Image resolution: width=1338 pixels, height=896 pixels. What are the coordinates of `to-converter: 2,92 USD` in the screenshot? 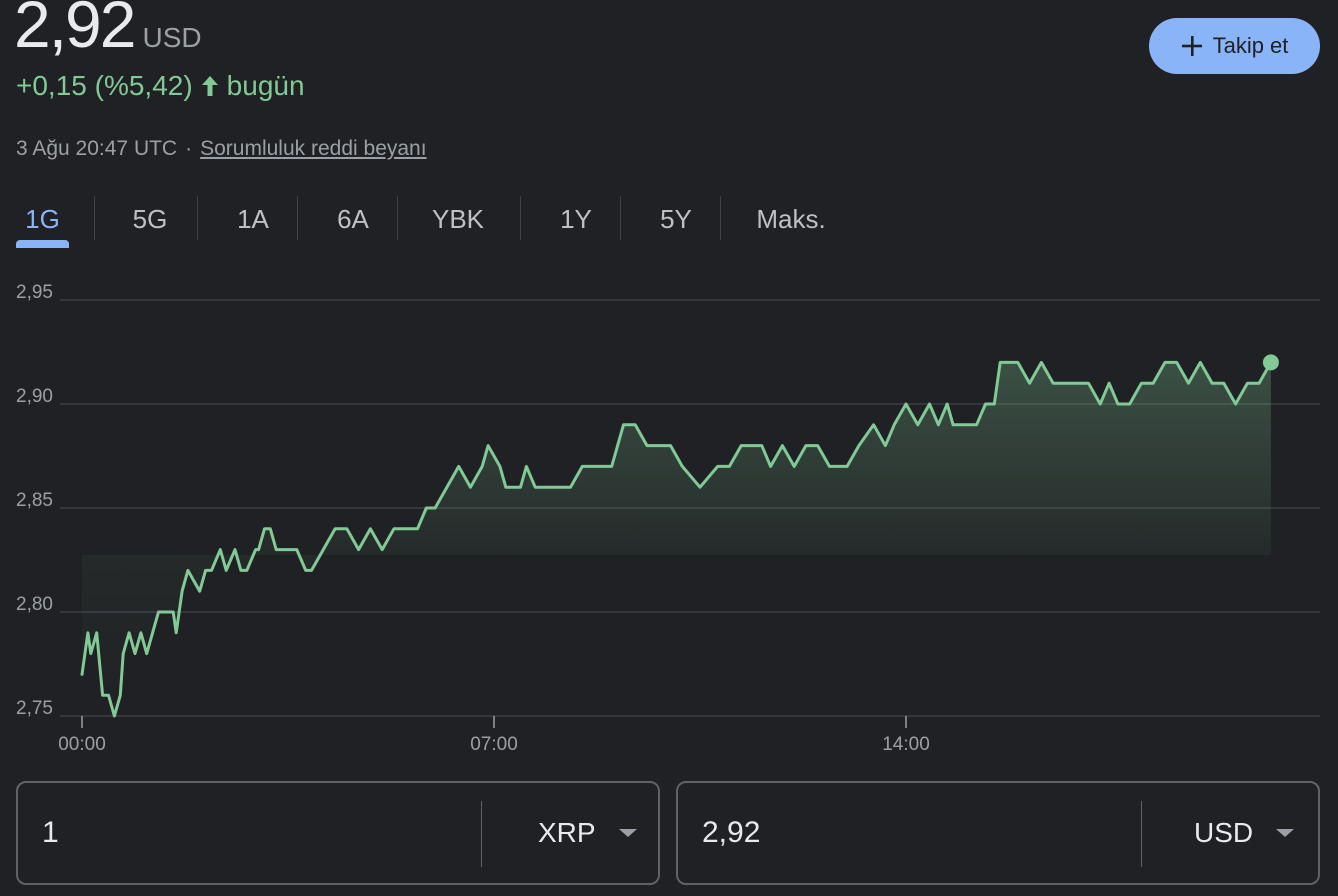 It's located at (998, 833).